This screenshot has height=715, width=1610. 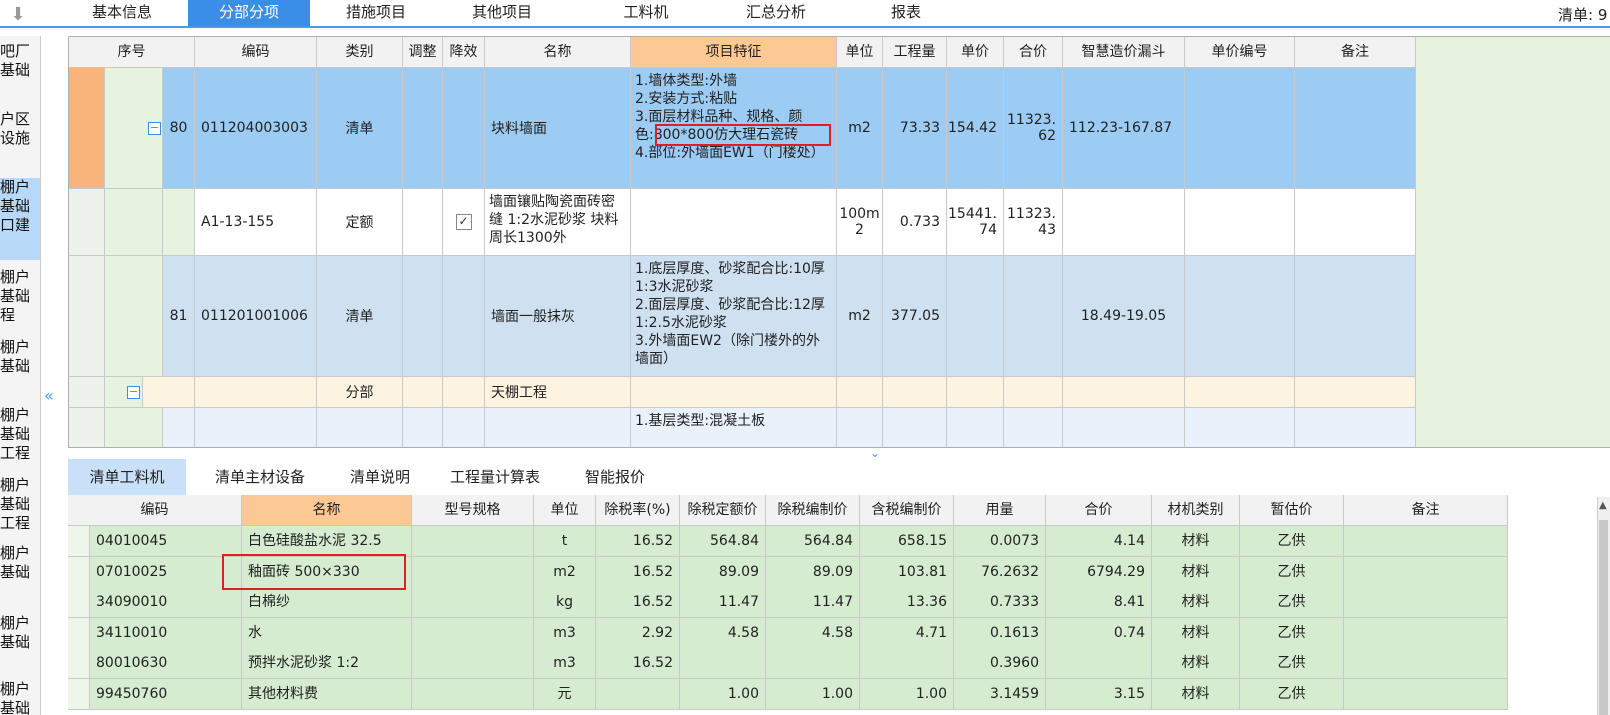 I want to click on total-cell, so click(x=1033, y=392).